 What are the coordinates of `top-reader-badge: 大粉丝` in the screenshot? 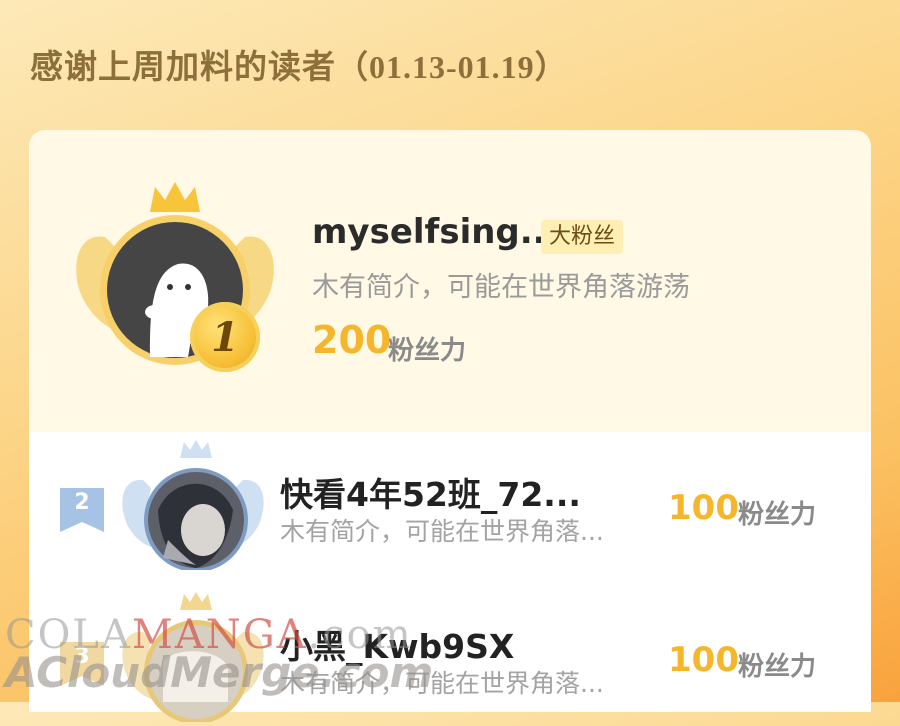 It's located at (582, 237).